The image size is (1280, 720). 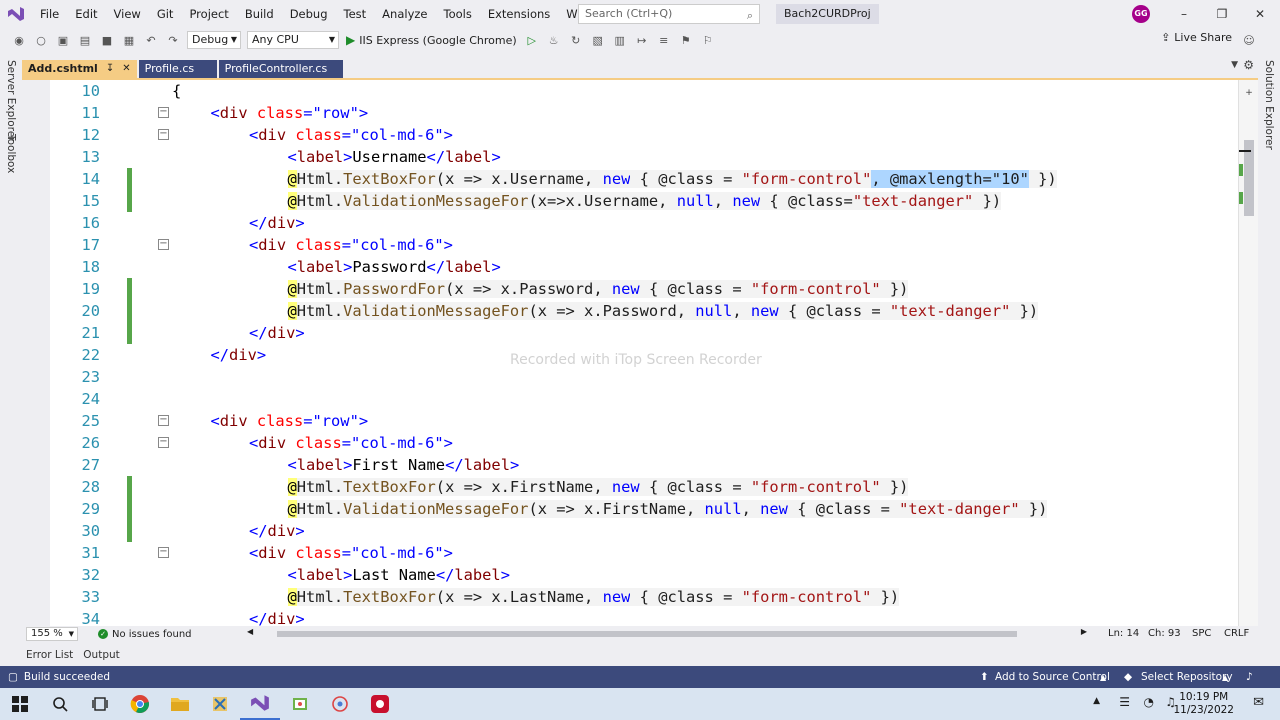 What do you see at coordinates (664, 40) in the screenshot?
I see `outline-icon: ≡` at bounding box center [664, 40].